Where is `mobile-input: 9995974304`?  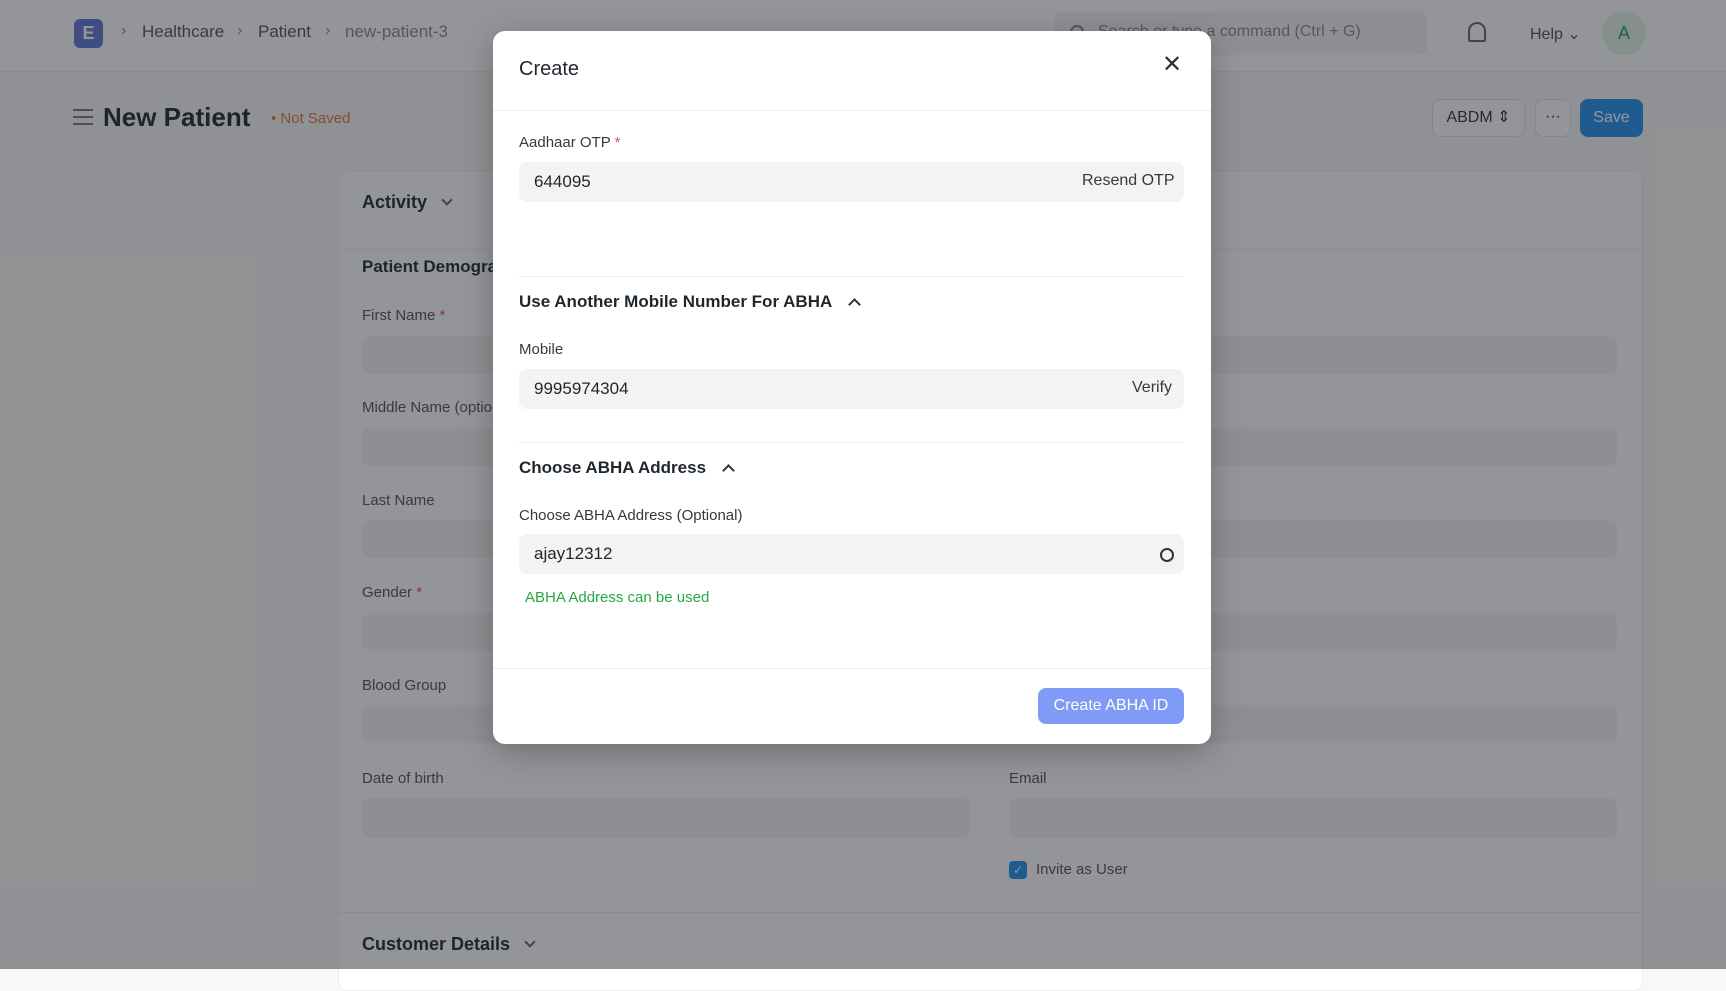
mobile-input: 9995974304 is located at coordinates (851, 389).